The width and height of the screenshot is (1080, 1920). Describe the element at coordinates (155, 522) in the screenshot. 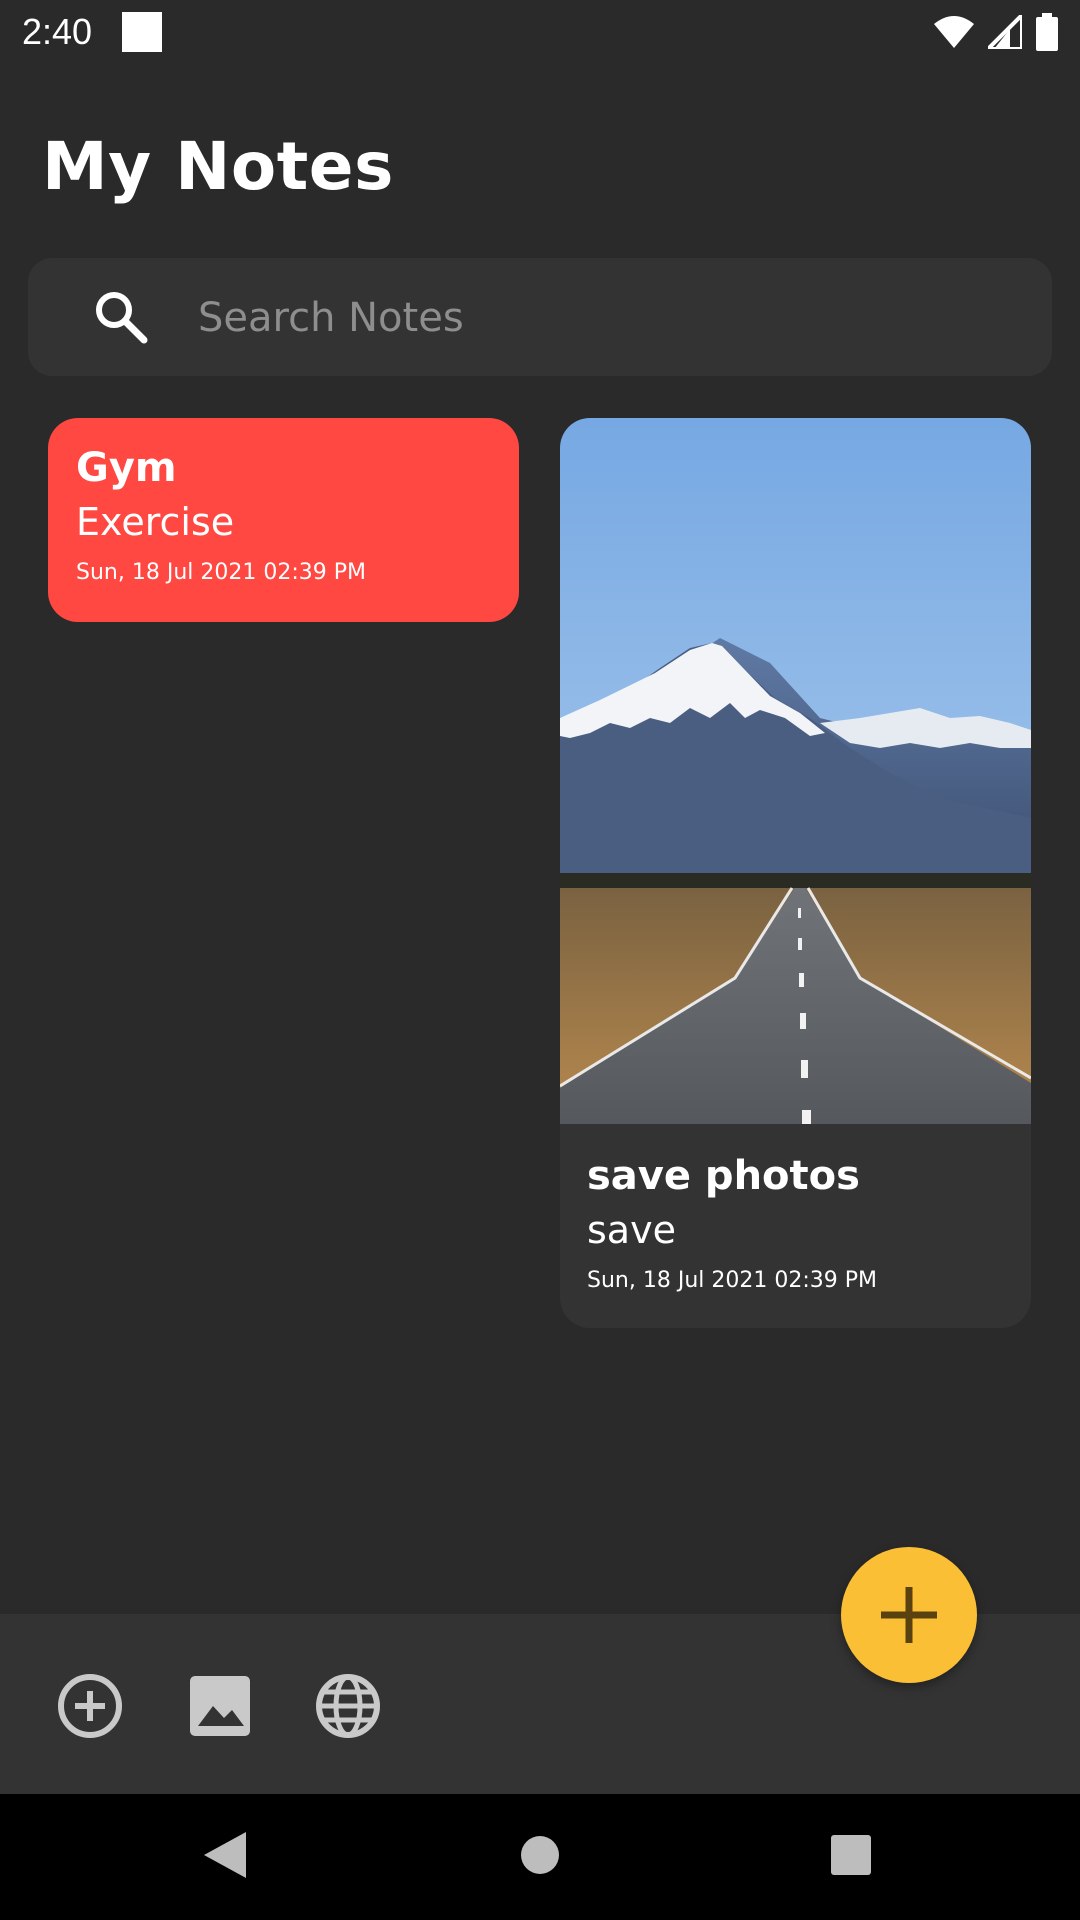

I see `note-subtitle: Exercise` at that location.